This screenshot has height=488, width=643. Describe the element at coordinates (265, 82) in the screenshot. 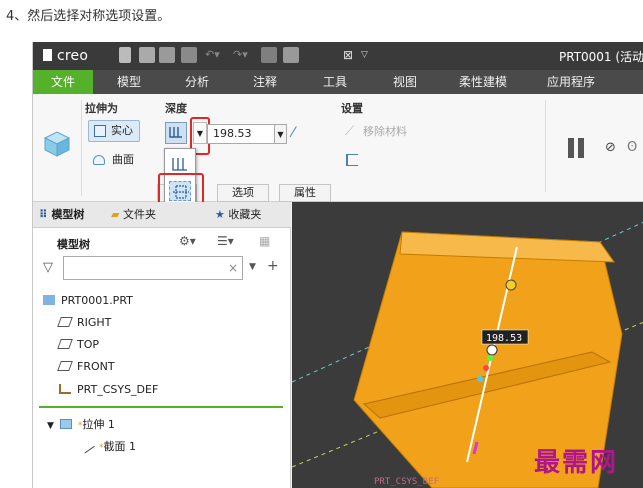

I see `menu-annotate: 注释` at that location.